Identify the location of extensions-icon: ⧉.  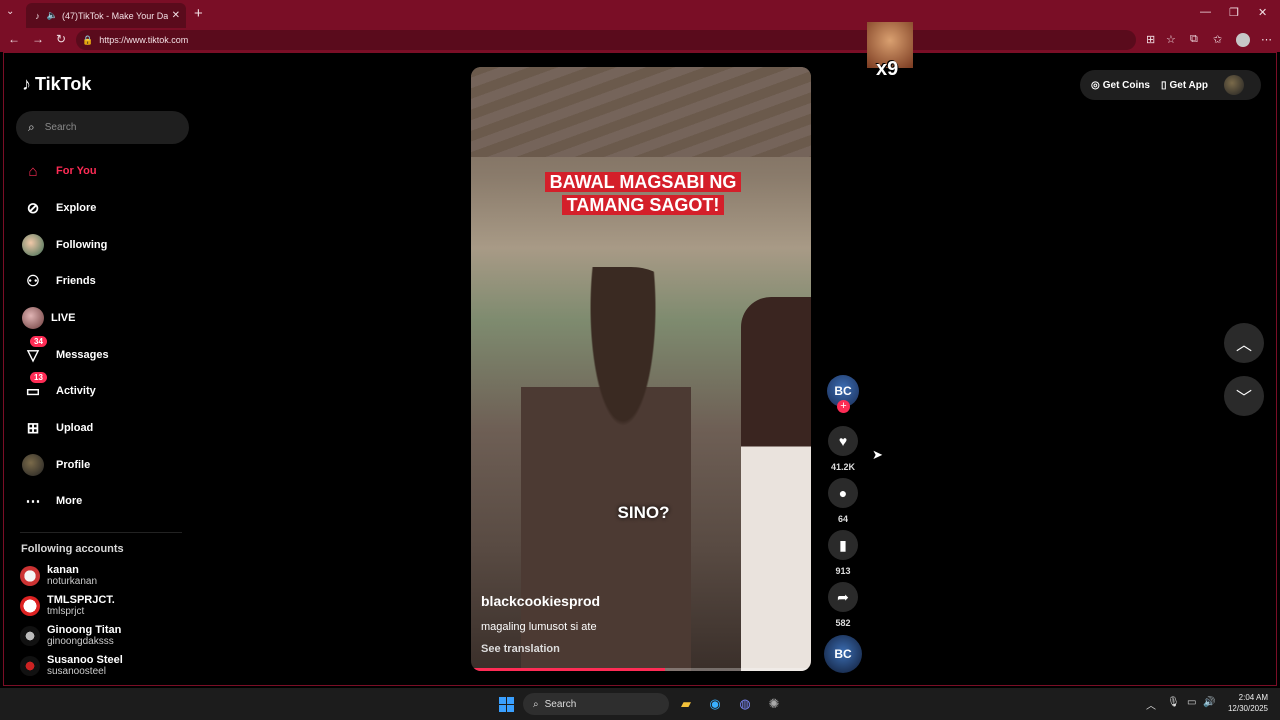
(1194, 39).